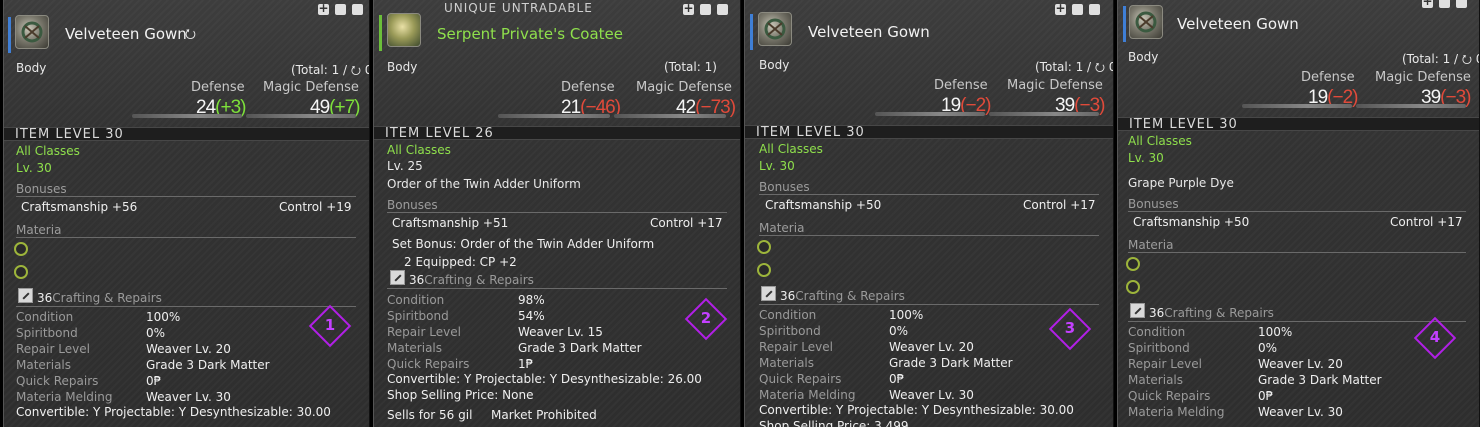  What do you see at coordinates (782, 228) in the screenshot?
I see `materia-label: Materia` at bounding box center [782, 228].